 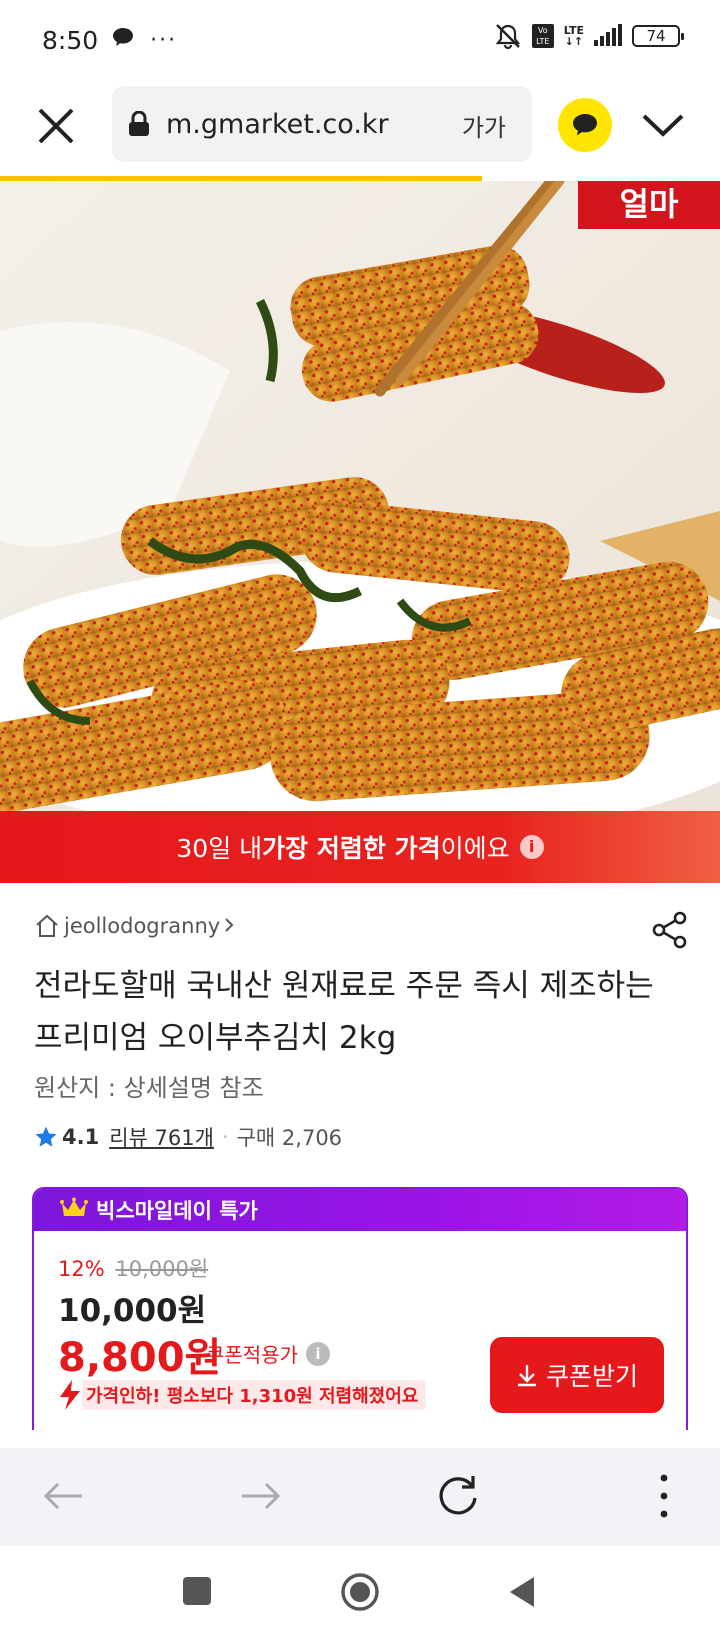 I want to click on star-icon, so click(x=46, y=1136).